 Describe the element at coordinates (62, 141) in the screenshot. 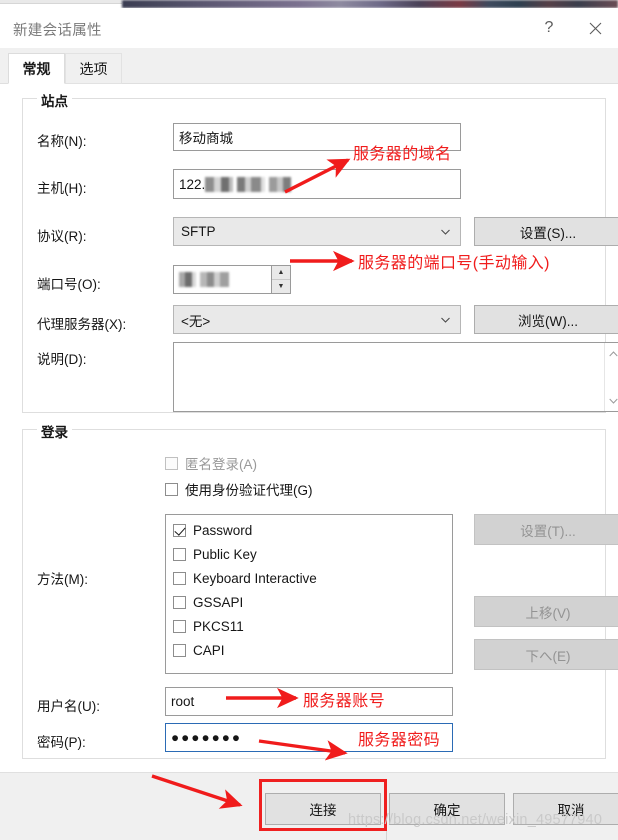

I see `name-label: 名称(N):` at that location.